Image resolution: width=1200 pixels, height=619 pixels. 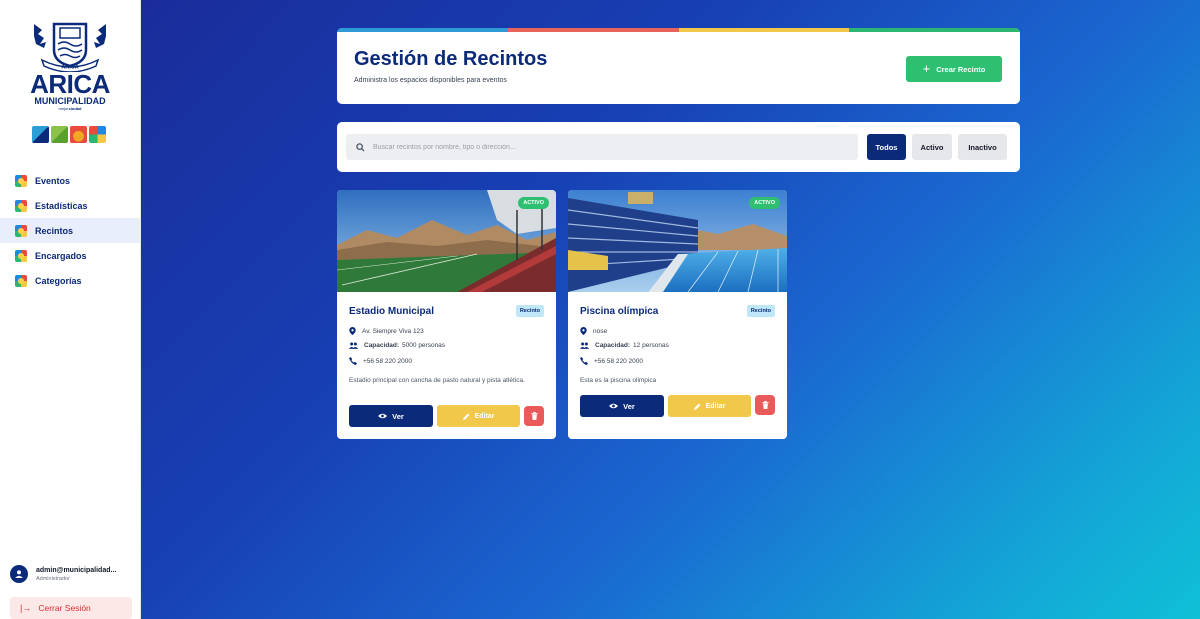 I want to click on venue-capacity: Capacidad: 12 personas, so click(x=624, y=345).